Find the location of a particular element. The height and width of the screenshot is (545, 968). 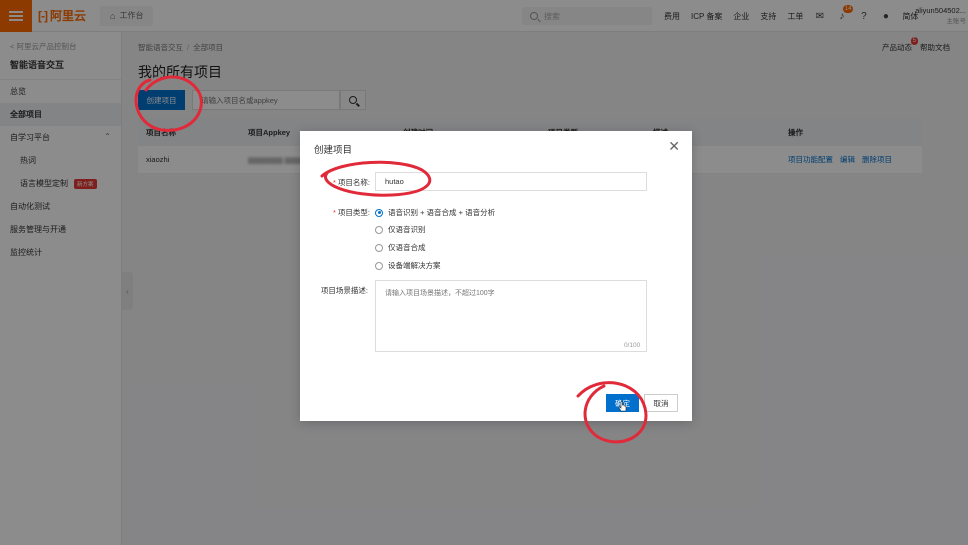

radio-selected-icon is located at coordinates (379, 212).